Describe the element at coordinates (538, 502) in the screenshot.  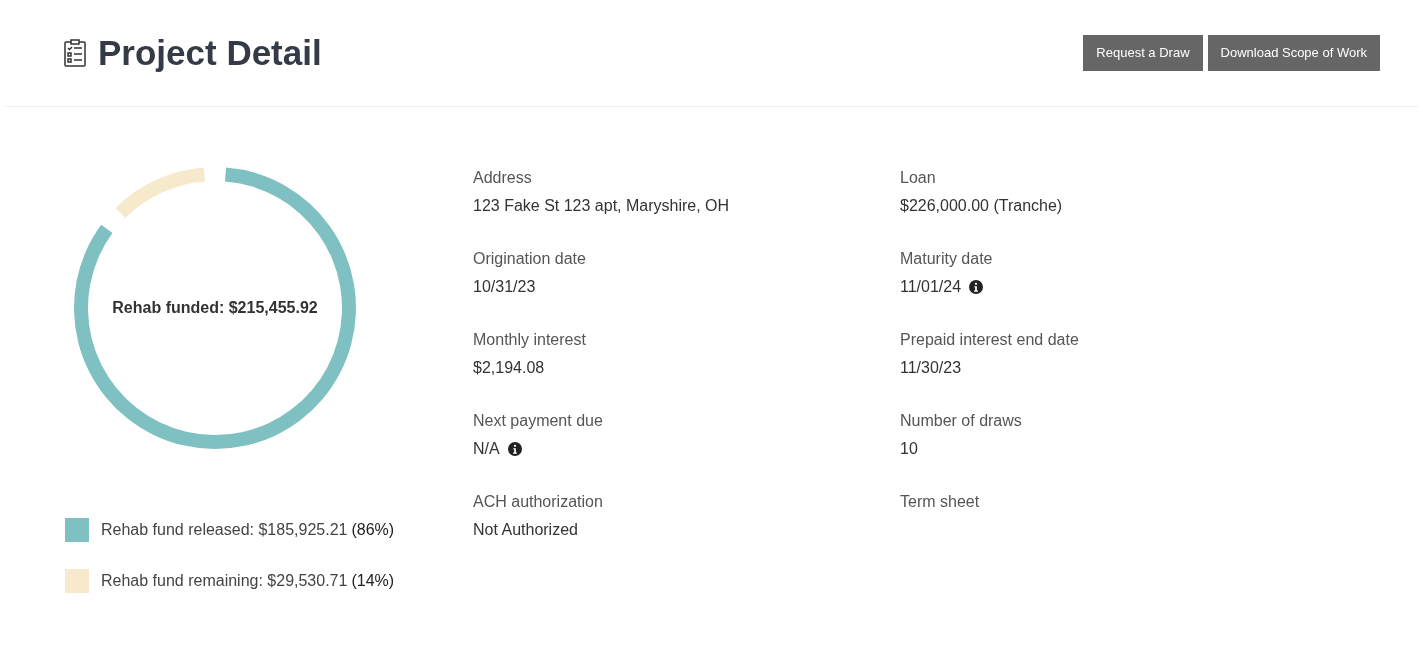
I see `detail-label: ACH authorization` at that location.